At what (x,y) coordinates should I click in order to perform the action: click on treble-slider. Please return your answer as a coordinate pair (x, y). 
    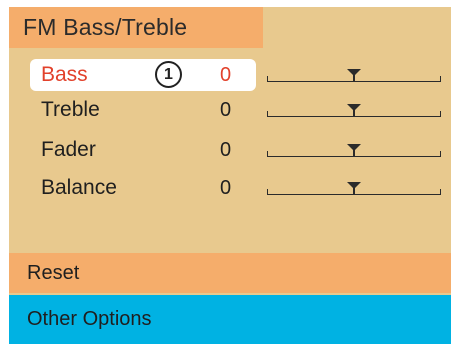
    Looking at the image, I should click on (354, 106).